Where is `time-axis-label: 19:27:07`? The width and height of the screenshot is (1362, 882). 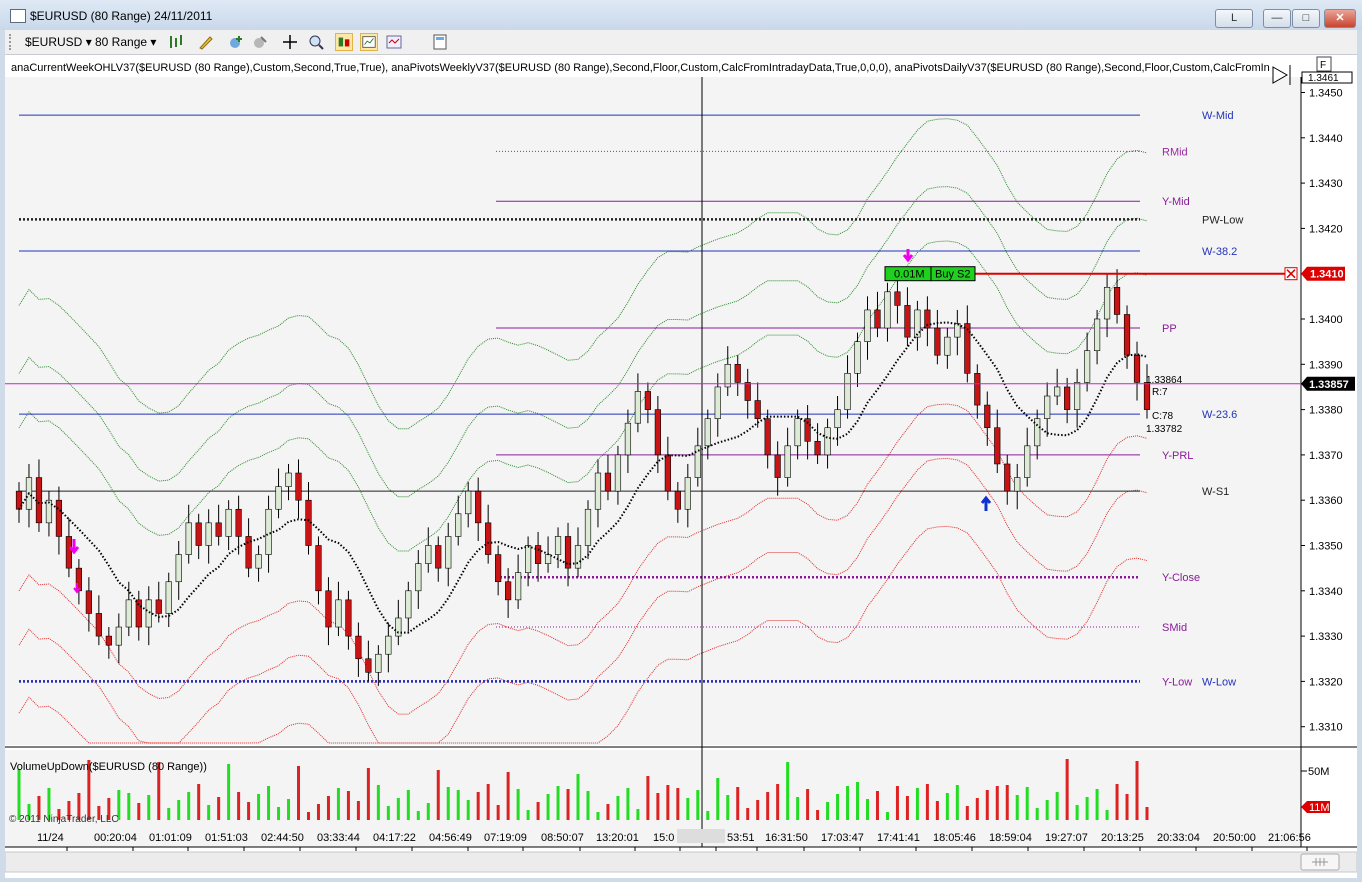 time-axis-label: 19:27:07 is located at coordinates (1066, 838).